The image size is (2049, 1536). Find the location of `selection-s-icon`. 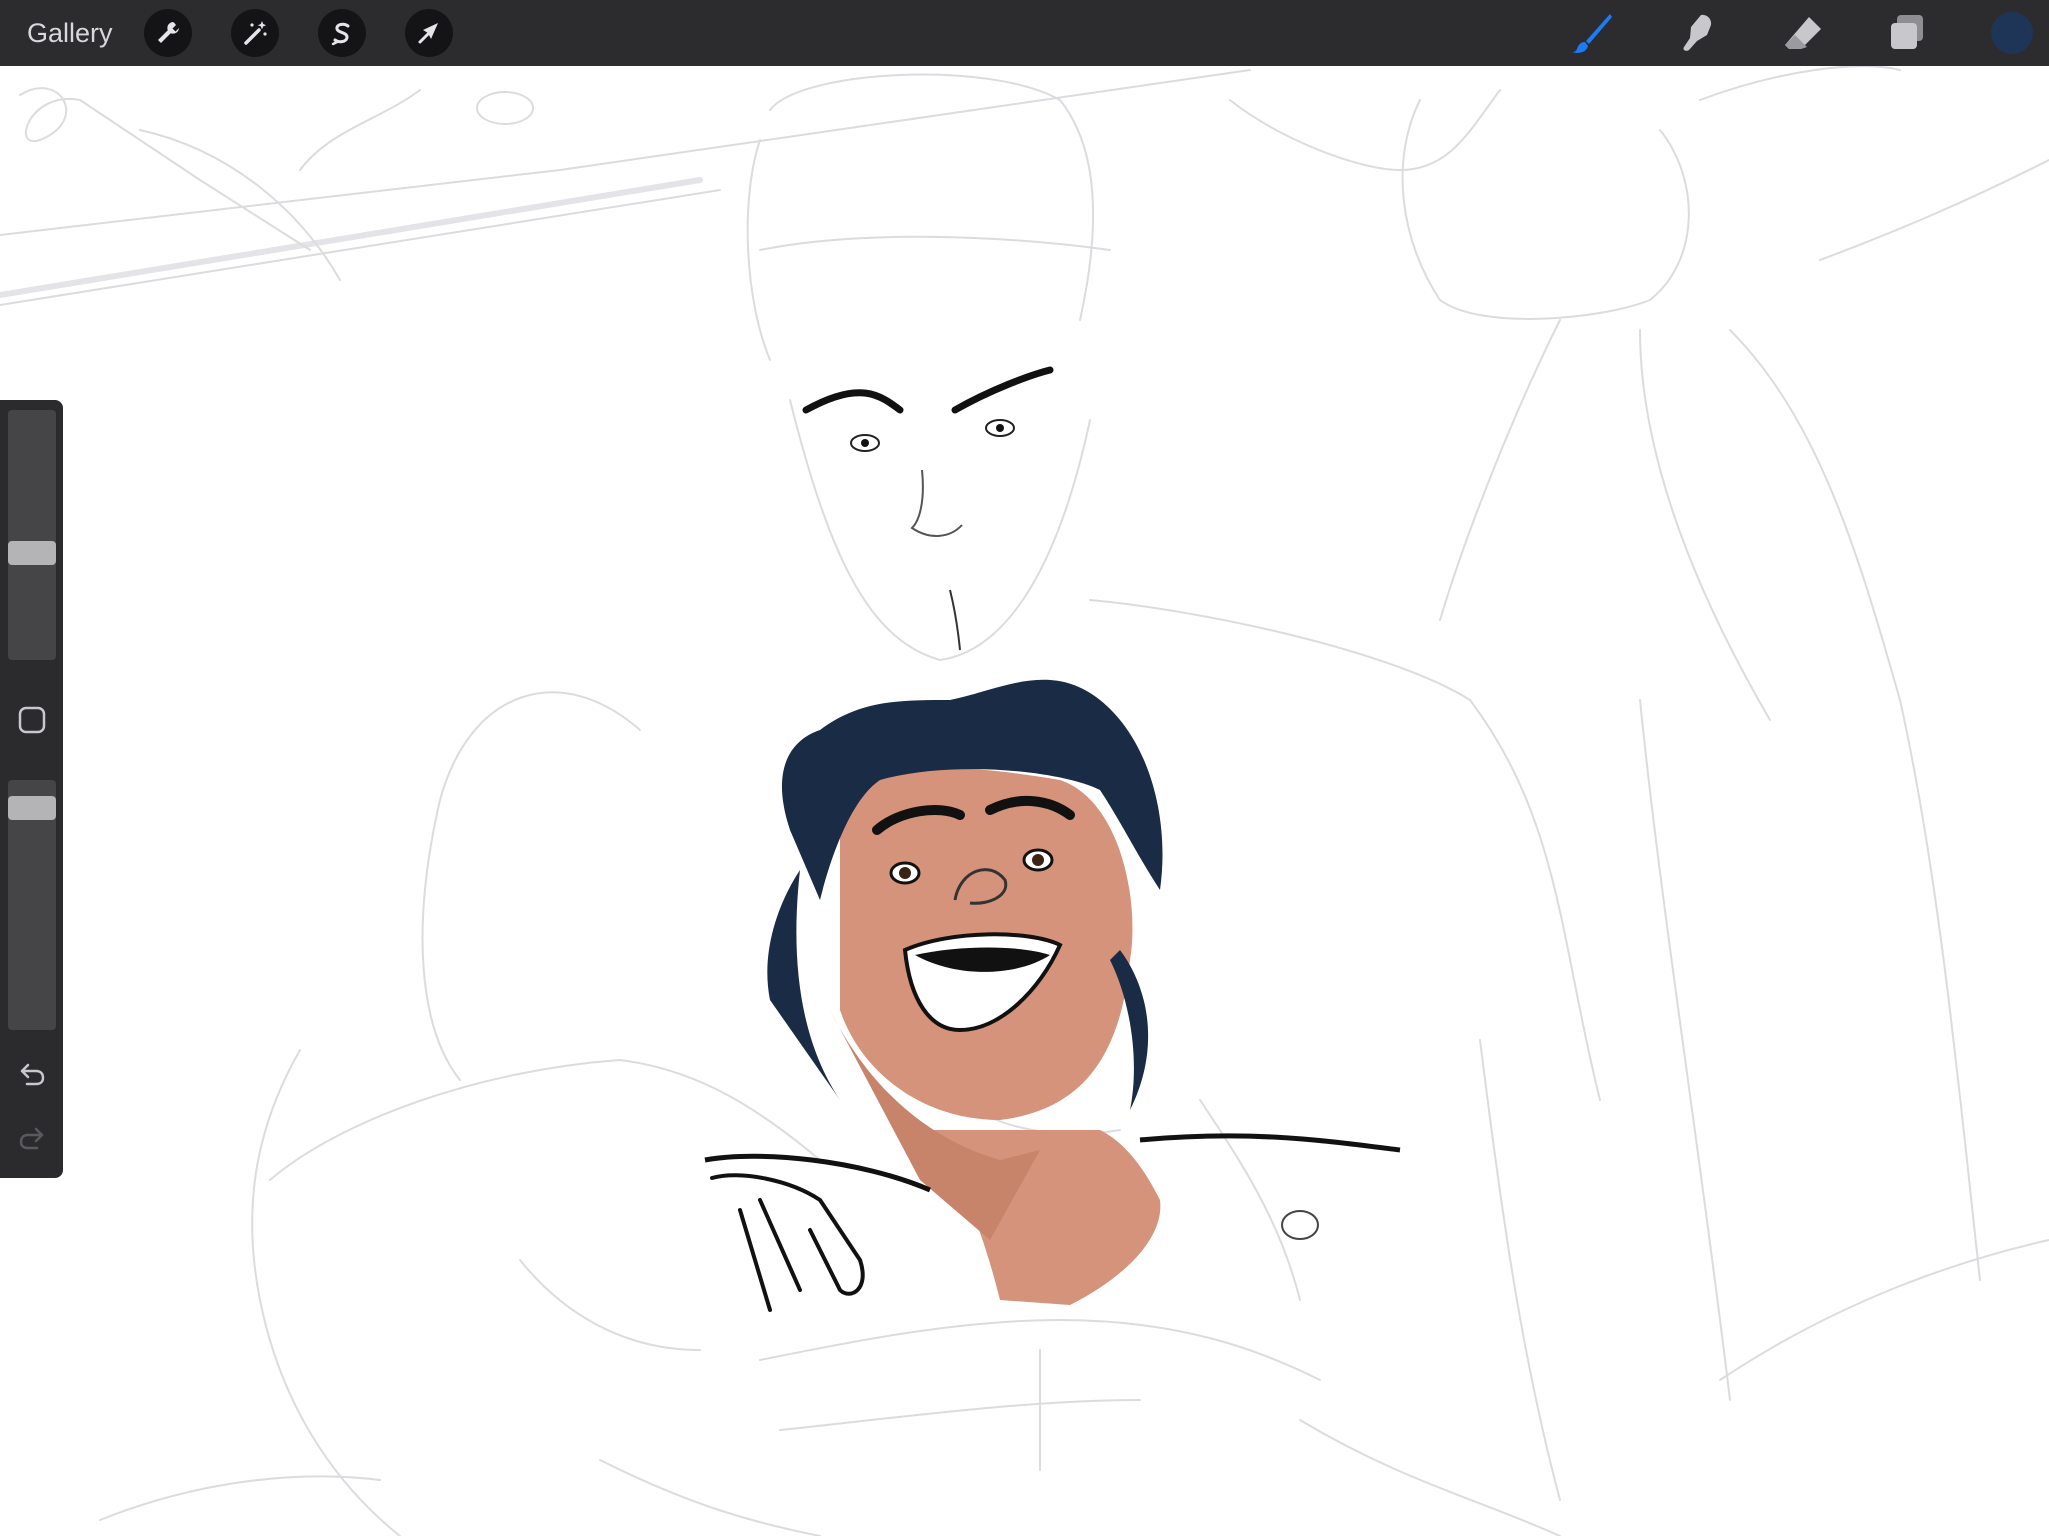

selection-s-icon is located at coordinates (340, 34).